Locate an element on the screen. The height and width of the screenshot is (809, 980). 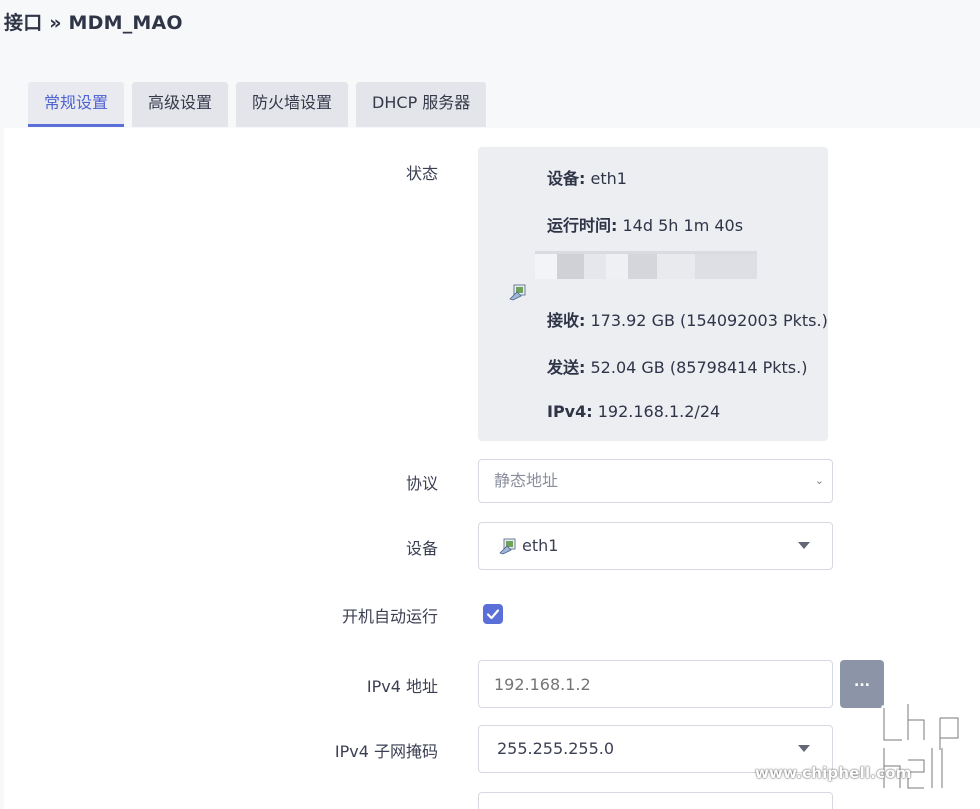
chiphell-watermark: www.chiphell.com is located at coordinates (867, 750).